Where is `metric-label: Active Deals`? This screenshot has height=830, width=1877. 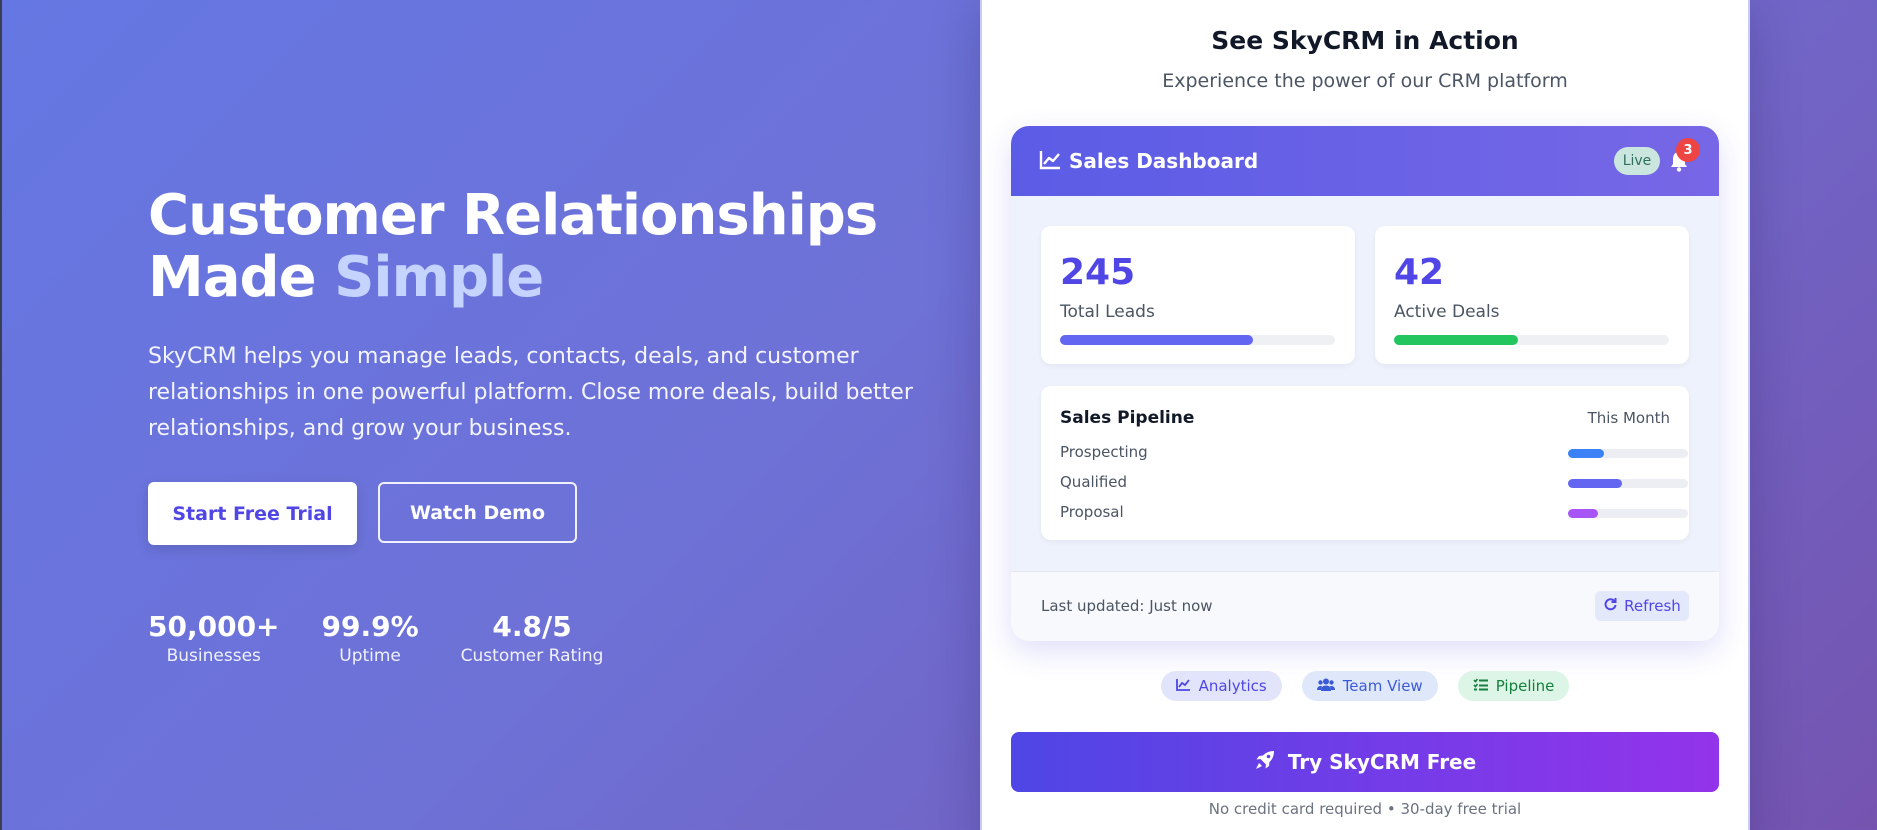
metric-label: Active Deals is located at coordinates (1447, 312).